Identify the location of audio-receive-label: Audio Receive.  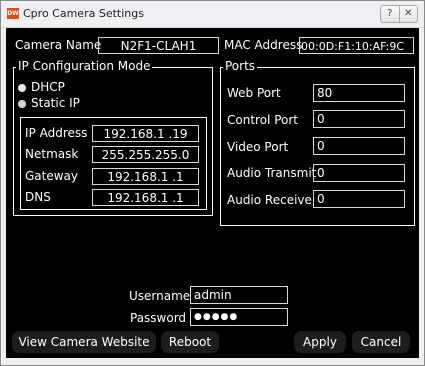
(269, 200).